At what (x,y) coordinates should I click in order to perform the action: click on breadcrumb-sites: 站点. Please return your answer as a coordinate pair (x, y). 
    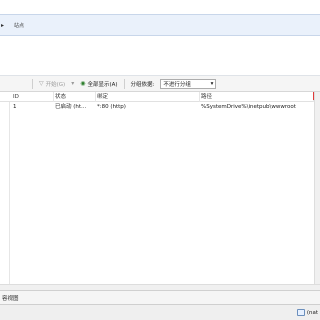
    Looking at the image, I should click on (19, 25).